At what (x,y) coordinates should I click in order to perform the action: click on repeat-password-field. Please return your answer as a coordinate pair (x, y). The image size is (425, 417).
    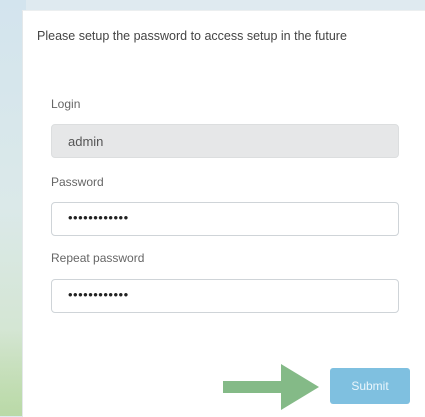
    Looking at the image, I should click on (225, 296).